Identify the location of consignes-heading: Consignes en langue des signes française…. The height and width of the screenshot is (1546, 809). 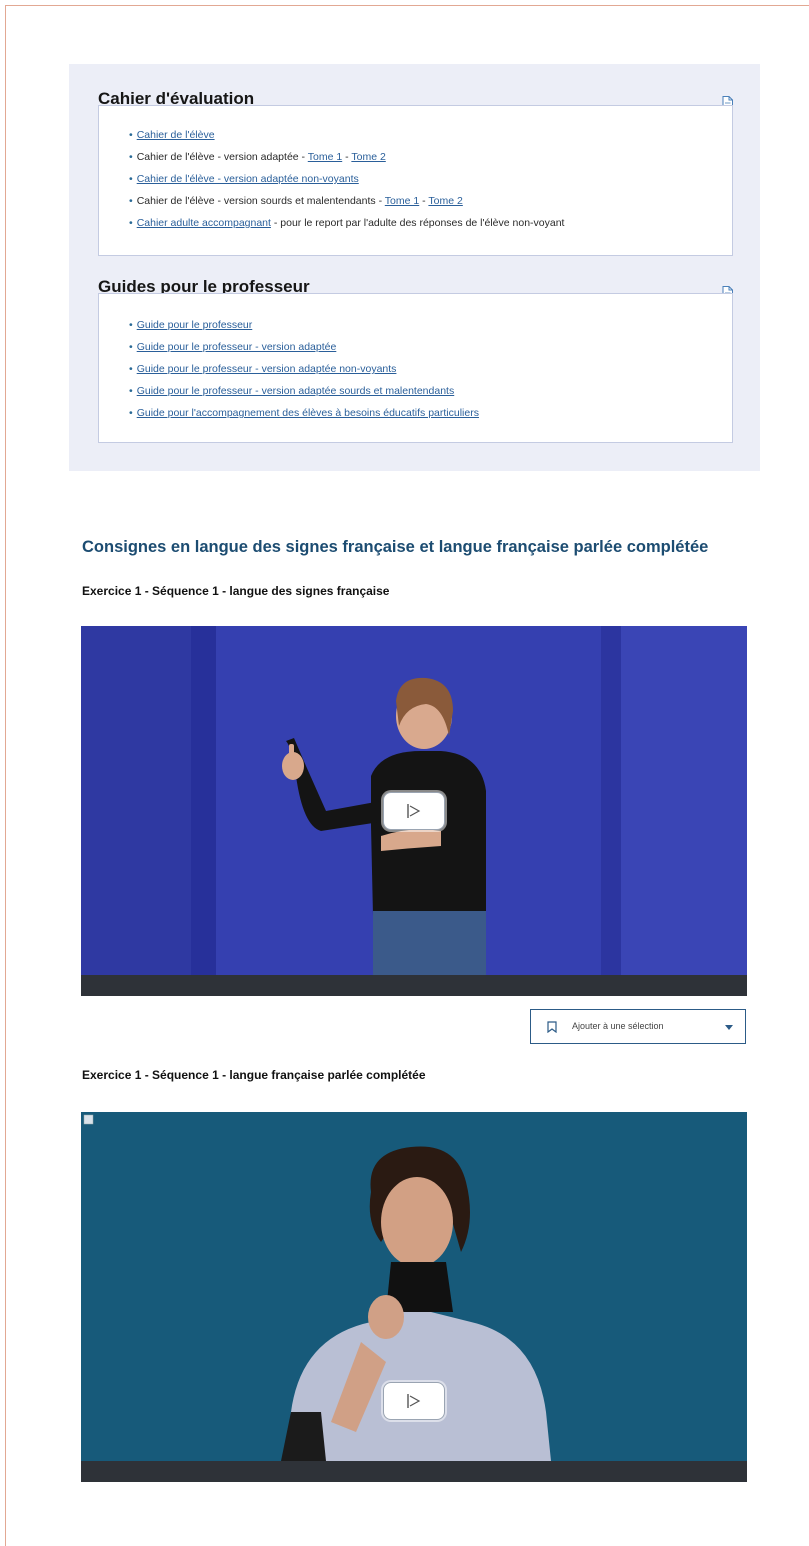
(395, 547).